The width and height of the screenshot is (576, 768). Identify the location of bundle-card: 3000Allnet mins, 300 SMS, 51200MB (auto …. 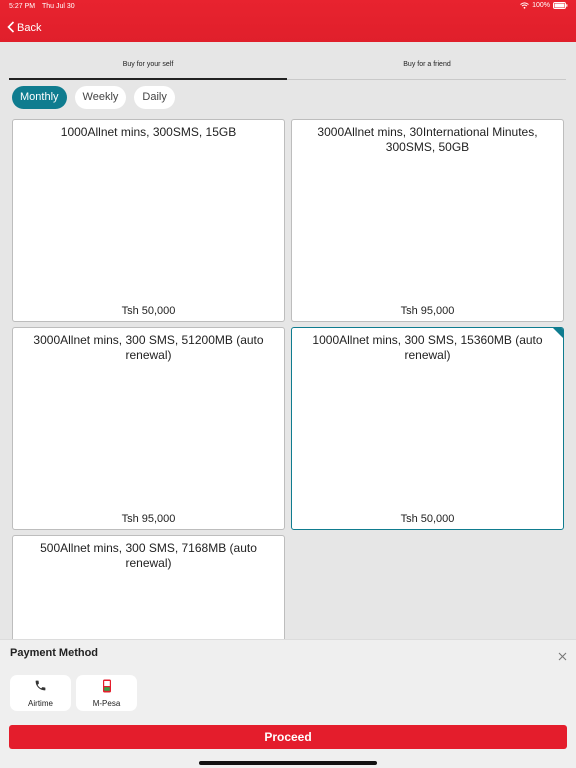
(148, 428).